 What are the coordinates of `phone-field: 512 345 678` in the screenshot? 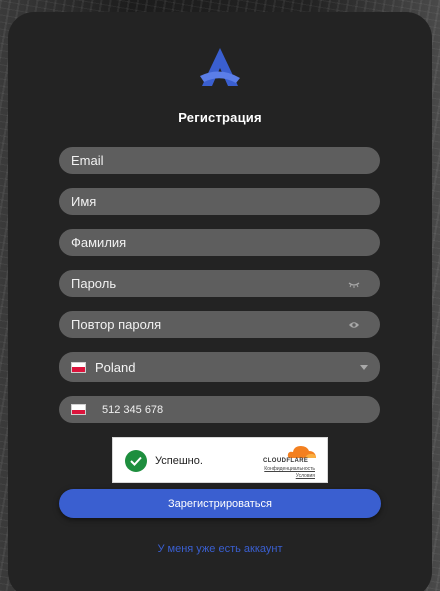 It's located at (219, 409).